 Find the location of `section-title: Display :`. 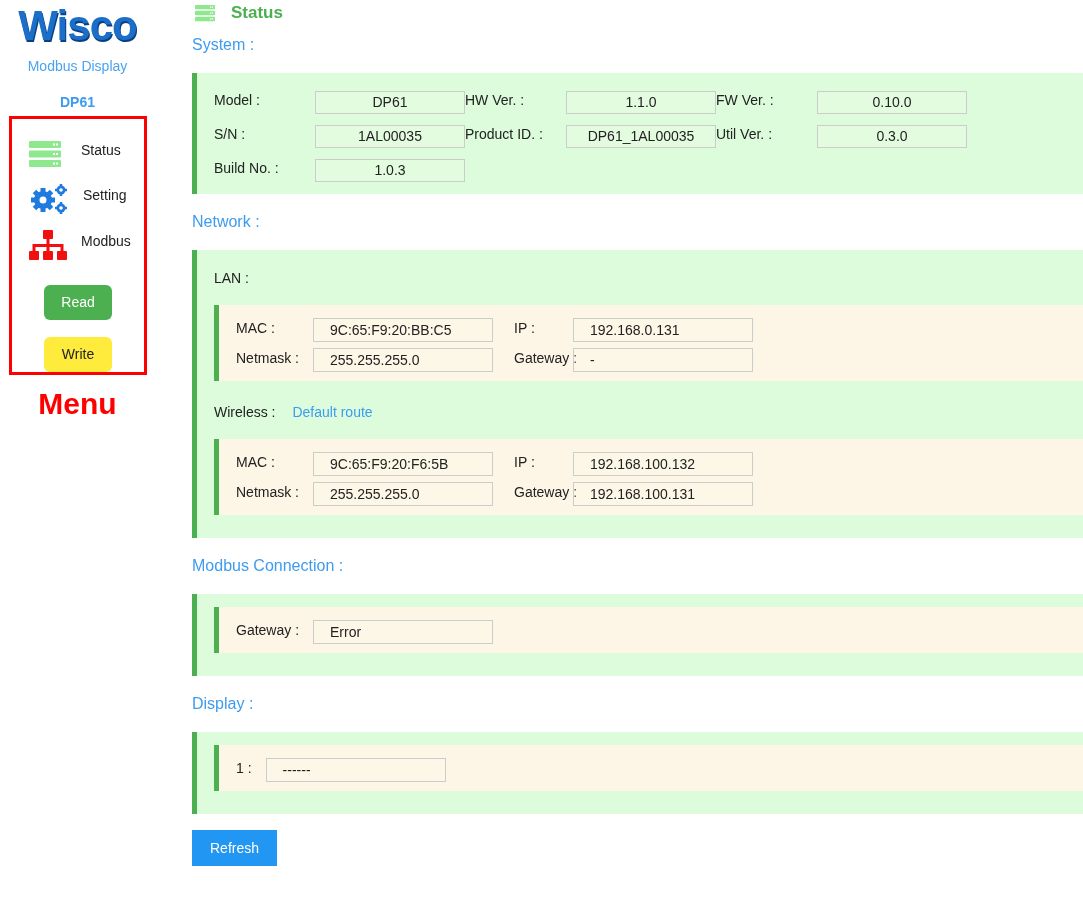

section-title: Display : is located at coordinates (223, 704).